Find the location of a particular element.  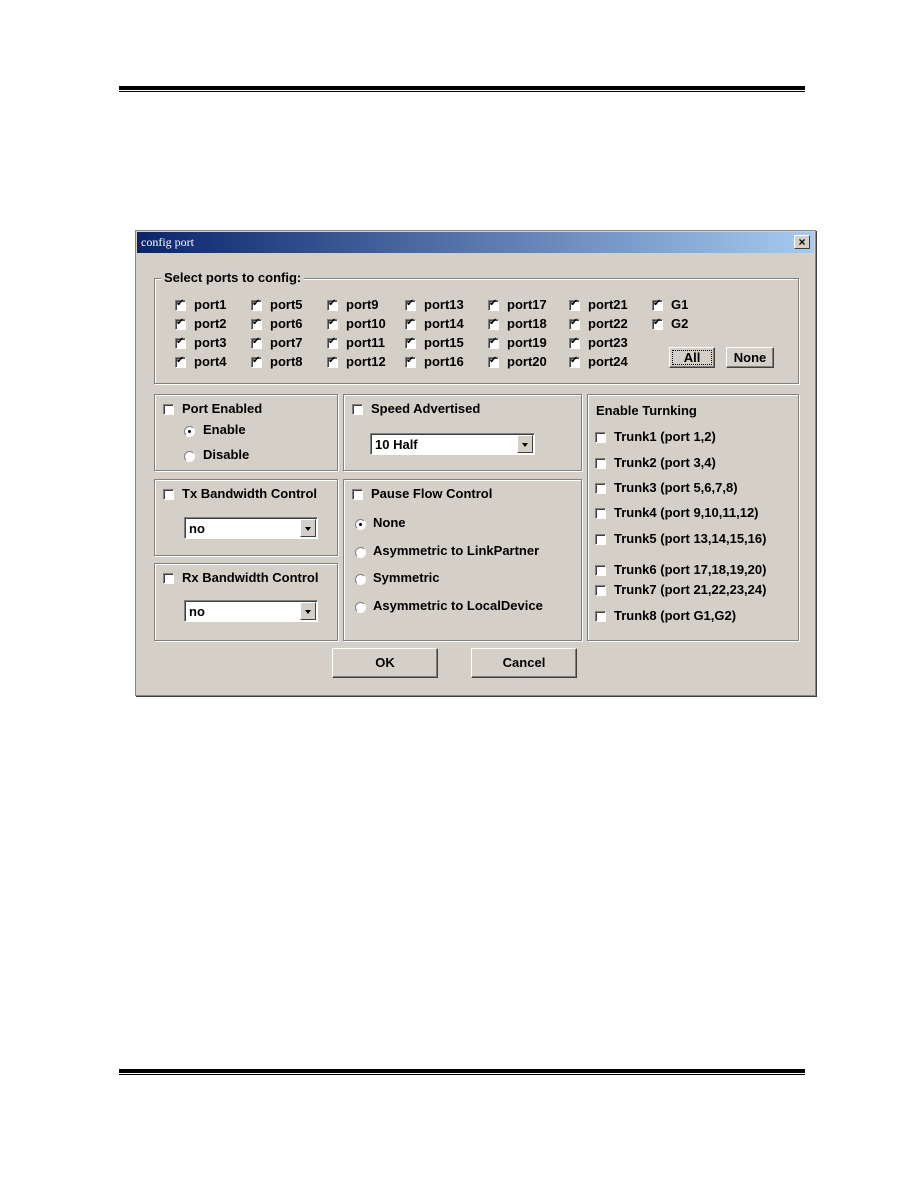

port-checkbox-port4 is located at coordinates (180, 361).